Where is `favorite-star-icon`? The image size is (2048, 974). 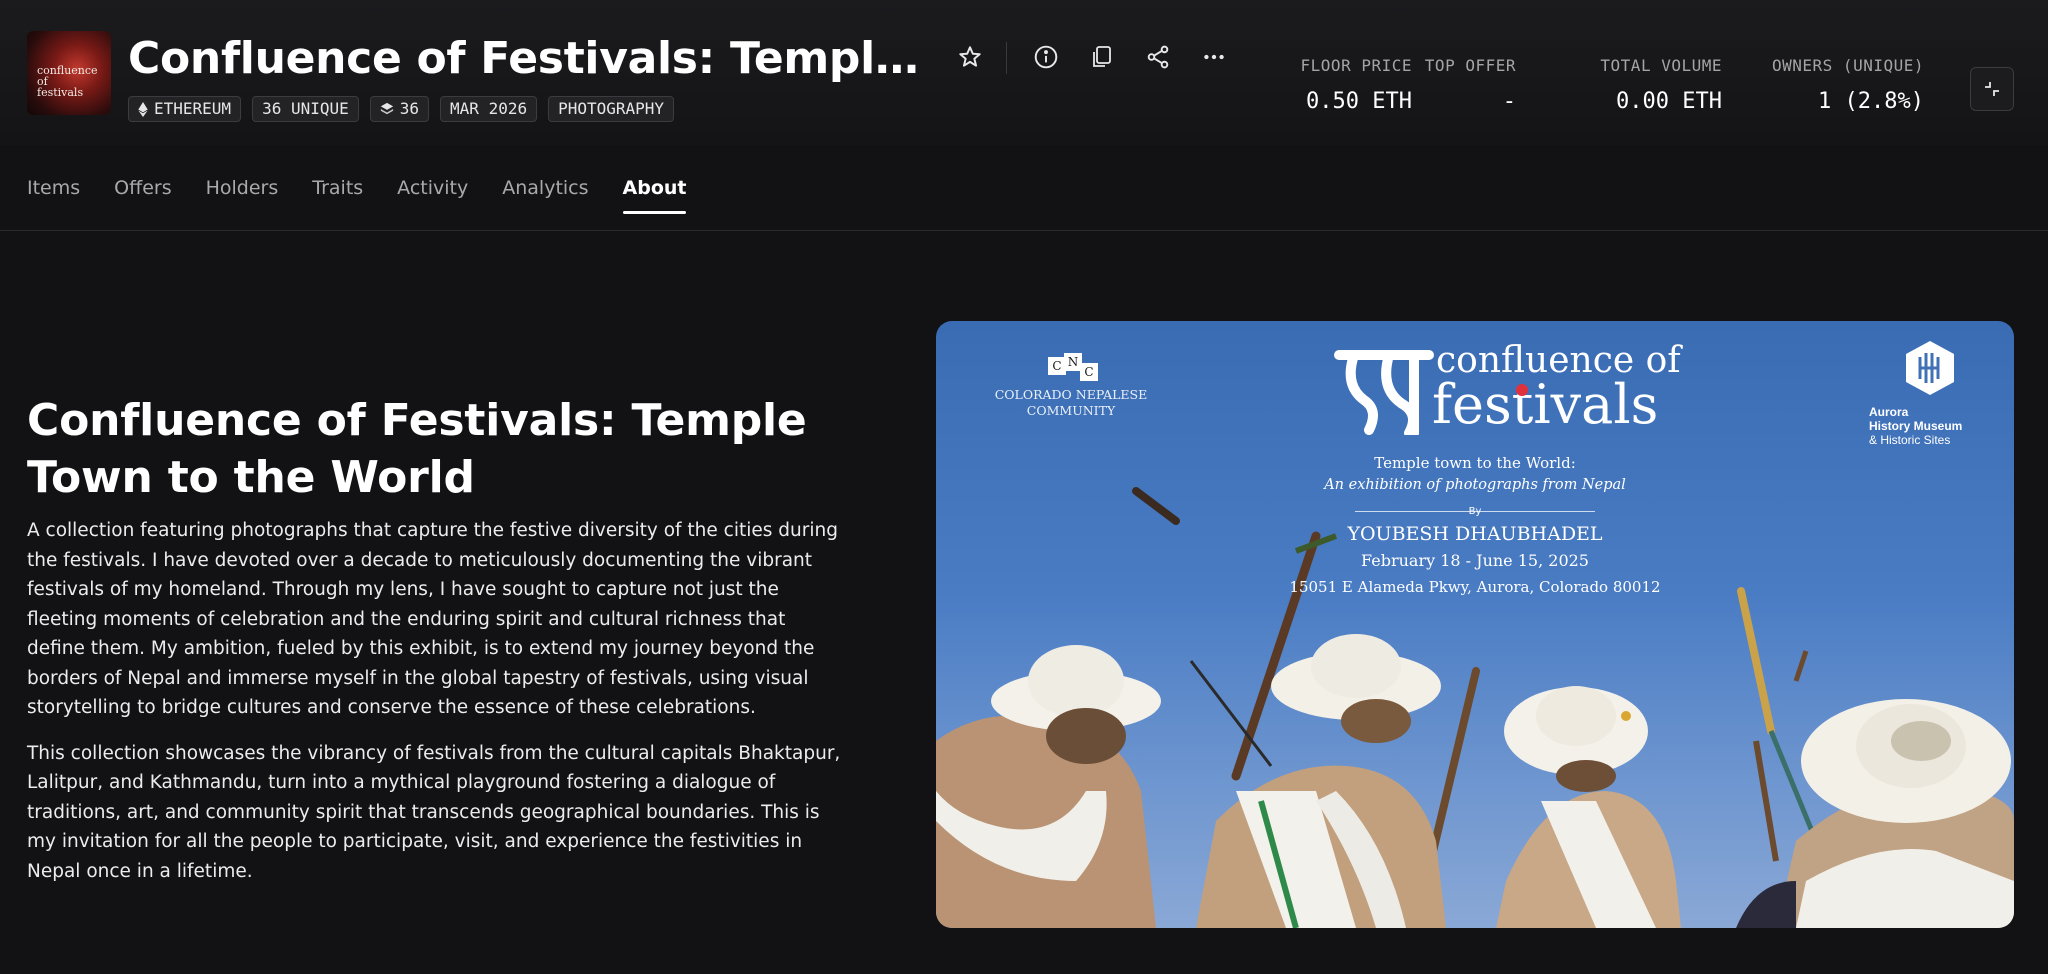 favorite-star-icon is located at coordinates (970, 57).